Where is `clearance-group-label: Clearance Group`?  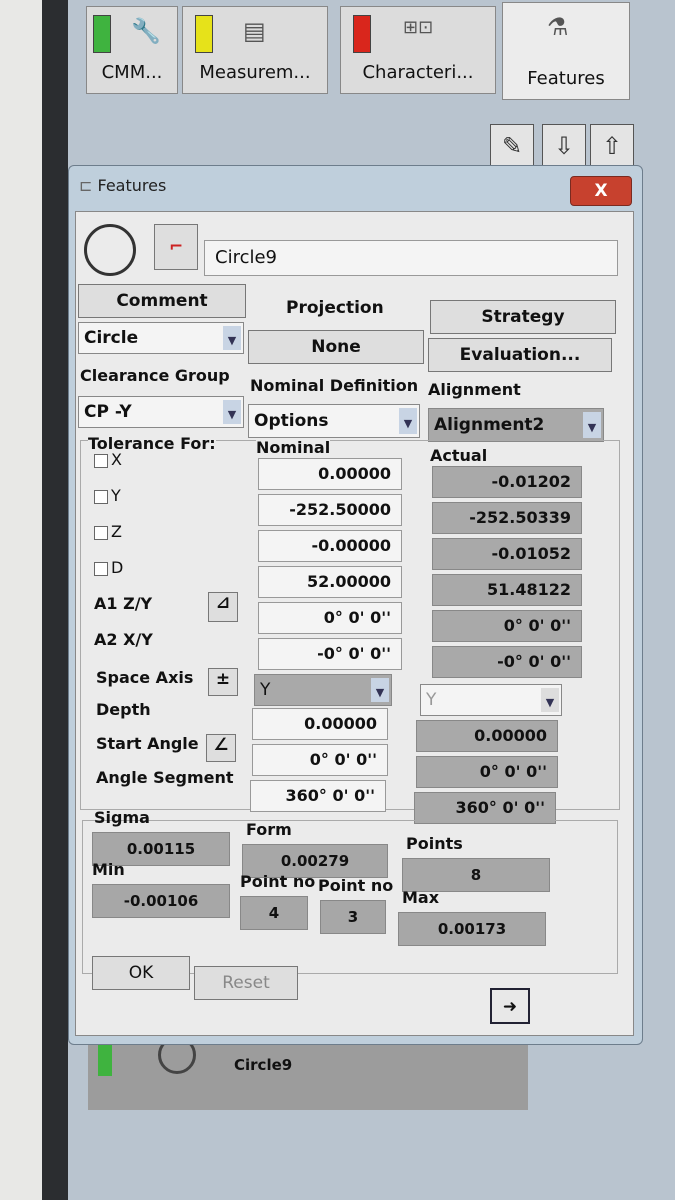
clearance-group-label: Clearance Group is located at coordinates (155, 375).